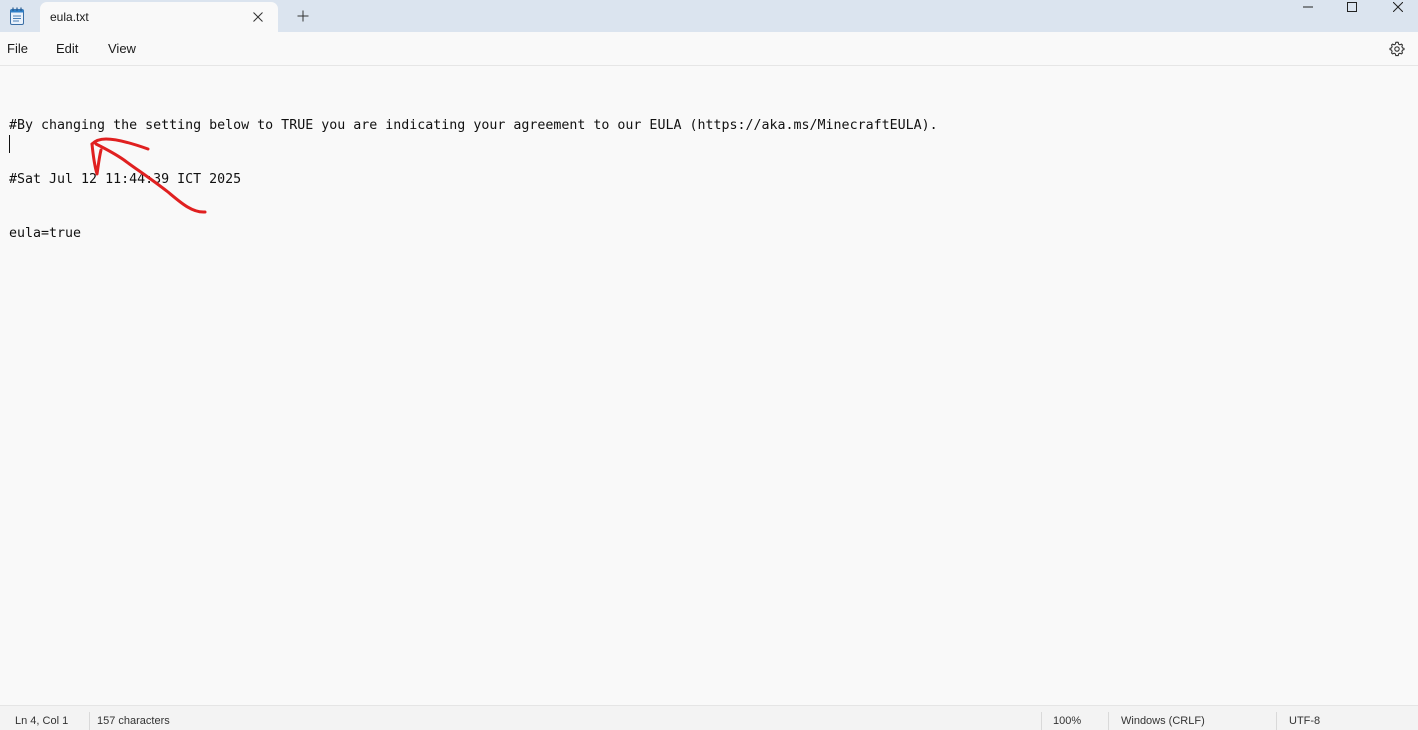 The width and height of the screenshot is (1418, 730). What do you see at coordinates (41, 721) in the screenshot?
I see `cursor-position: Ln 4, Col 1` at bounding box center [41, 721].